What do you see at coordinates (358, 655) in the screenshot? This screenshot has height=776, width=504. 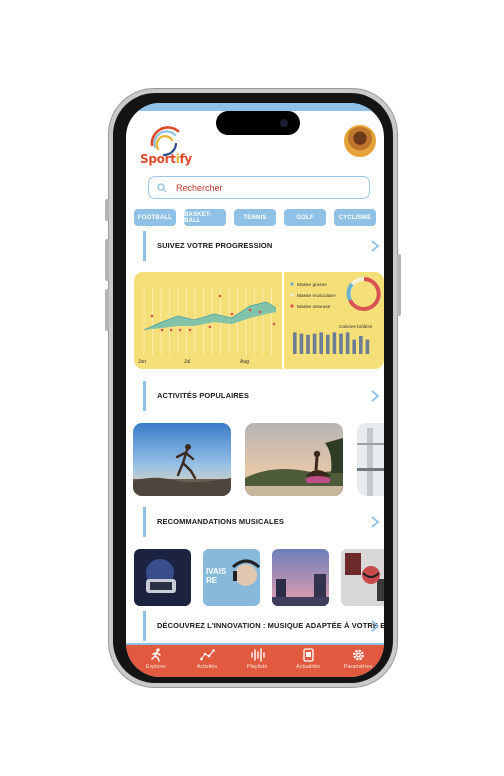 I see `gear-icon` at bounding box center [358, 655].